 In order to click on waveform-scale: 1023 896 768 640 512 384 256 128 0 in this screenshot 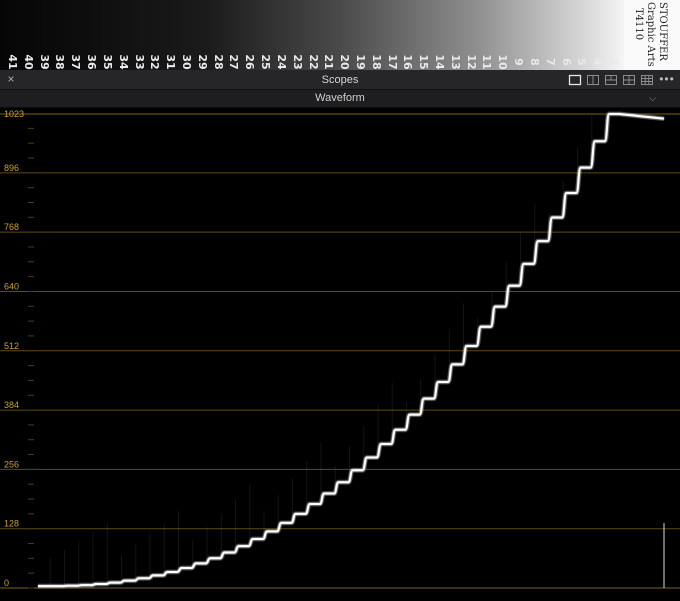, I will do `click(19, 349)`.